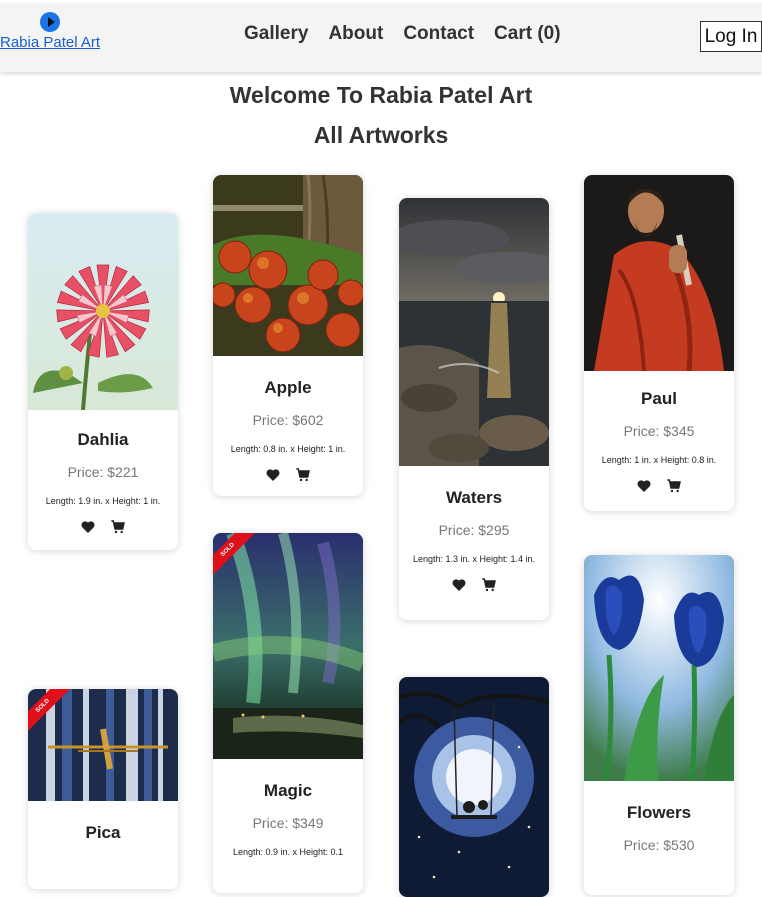  Describe the element at coordinates (659, 273) in the screenshot. I see `artwork-image-paul` at that location.